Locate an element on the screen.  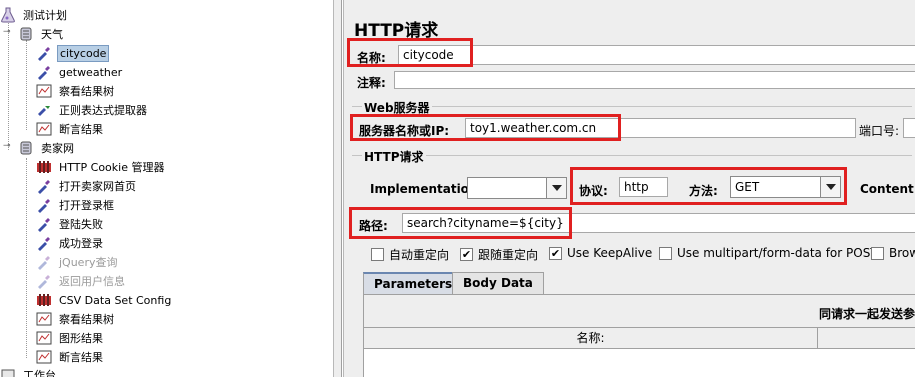
tree-node-label: getweather is located at coordinates (91, 72).